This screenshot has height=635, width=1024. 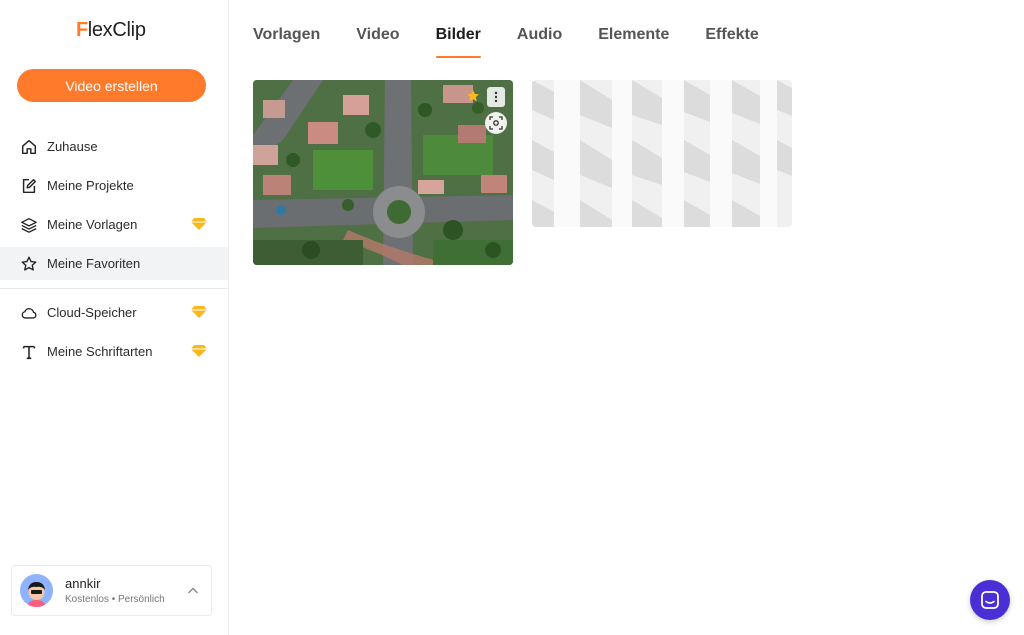 I want to click on more-options-icon, so click(x=496, y=97).